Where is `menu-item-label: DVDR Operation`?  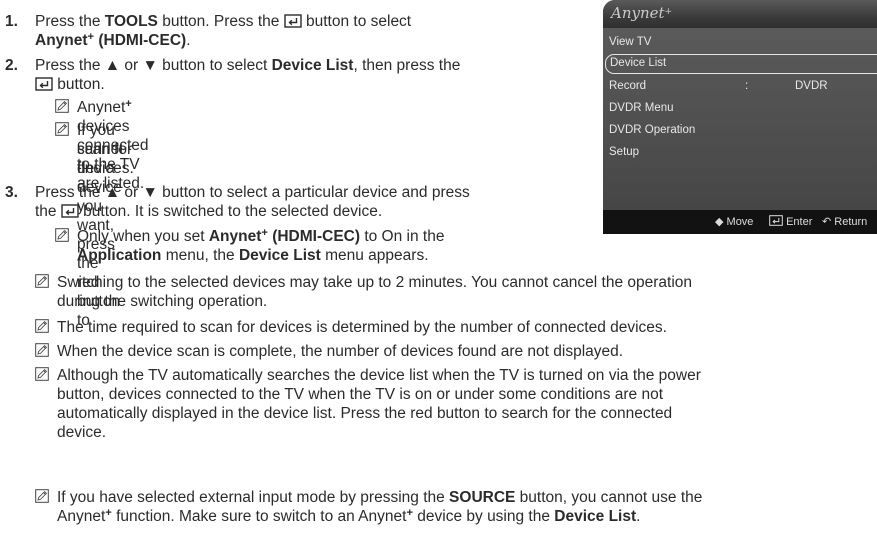
menu-item-label: DVDR Operation is located at coordinates (652, 130).